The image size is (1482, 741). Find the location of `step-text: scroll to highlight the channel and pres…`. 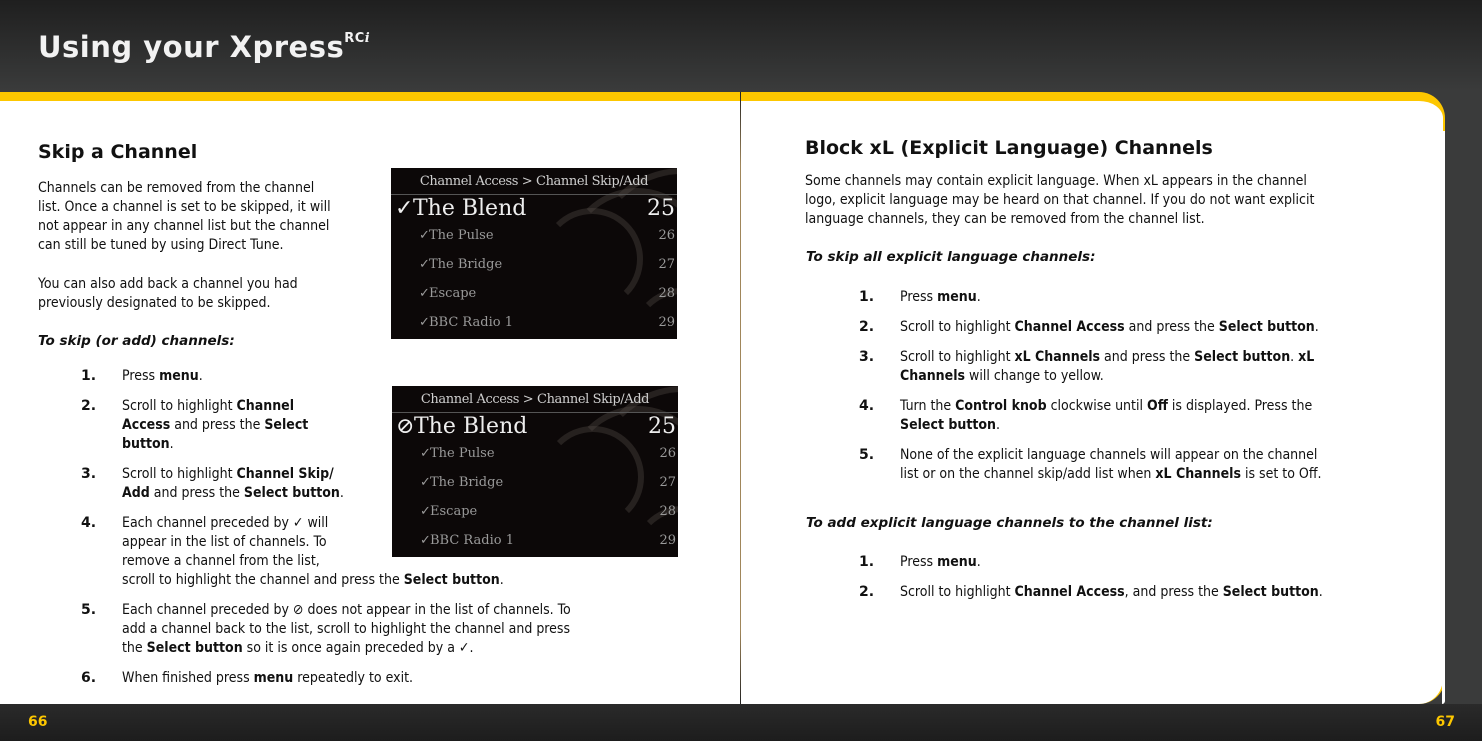

step-text: scroll to highlight the channel and pres… is located at coordinates (263, 580).